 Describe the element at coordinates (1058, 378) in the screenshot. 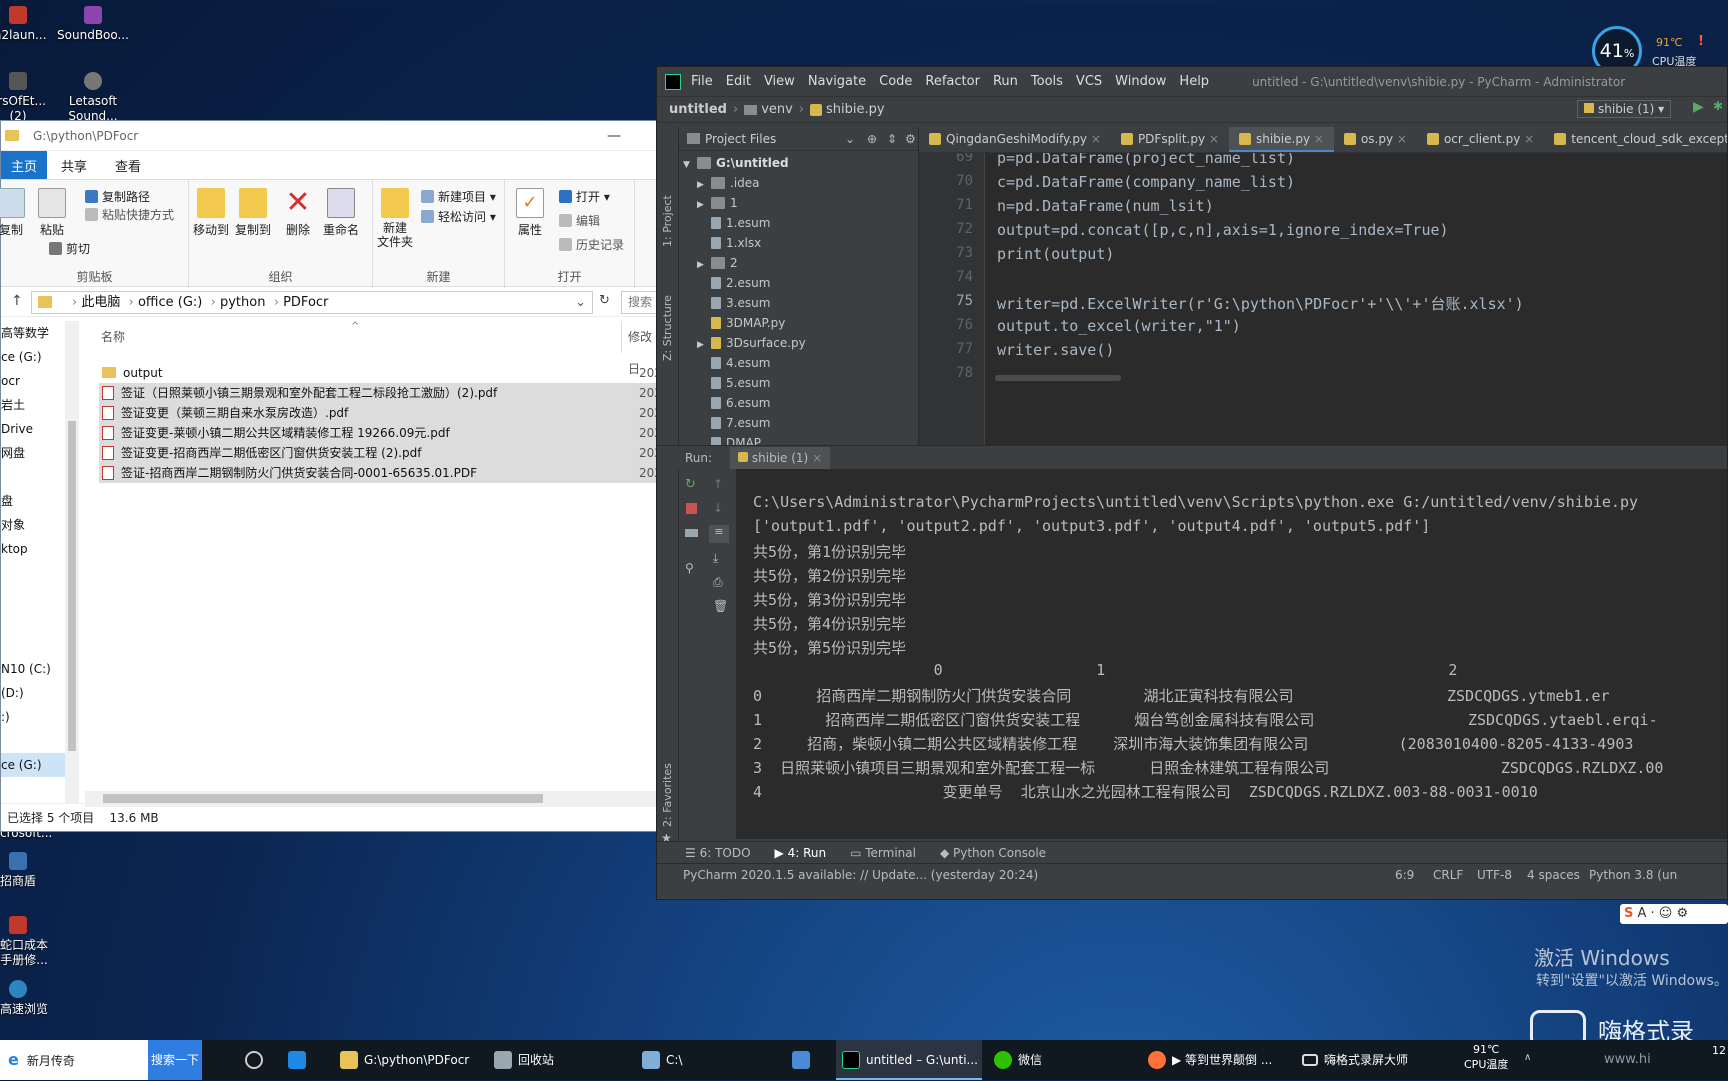

I see `editor-hscroll` at that location.